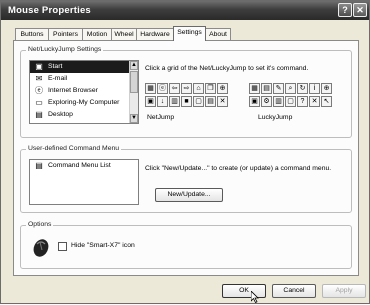 Image resolution: width=370 pixels, height=305 pixels. What do you see at coordinates (360, 10) in the screenshot?
I see `close-icon: ✕` at bounding box center [360, 10].